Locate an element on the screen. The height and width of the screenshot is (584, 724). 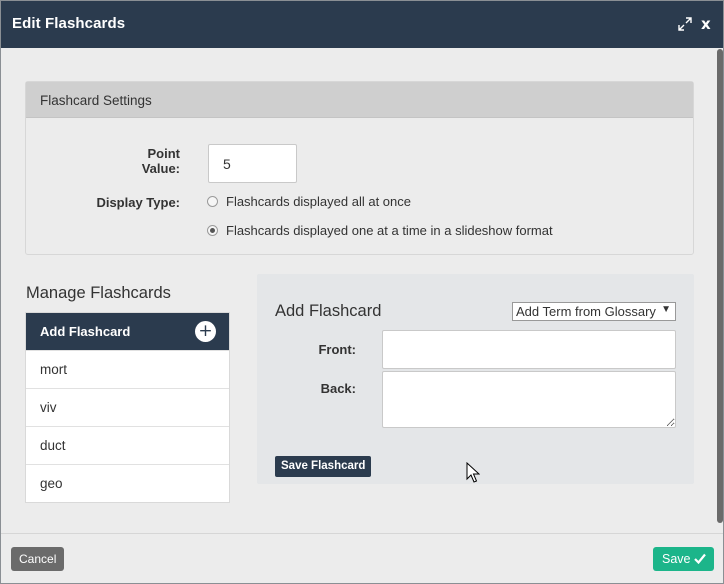
settings-header: Flashcard Settings is located at coordinates (359, 100).